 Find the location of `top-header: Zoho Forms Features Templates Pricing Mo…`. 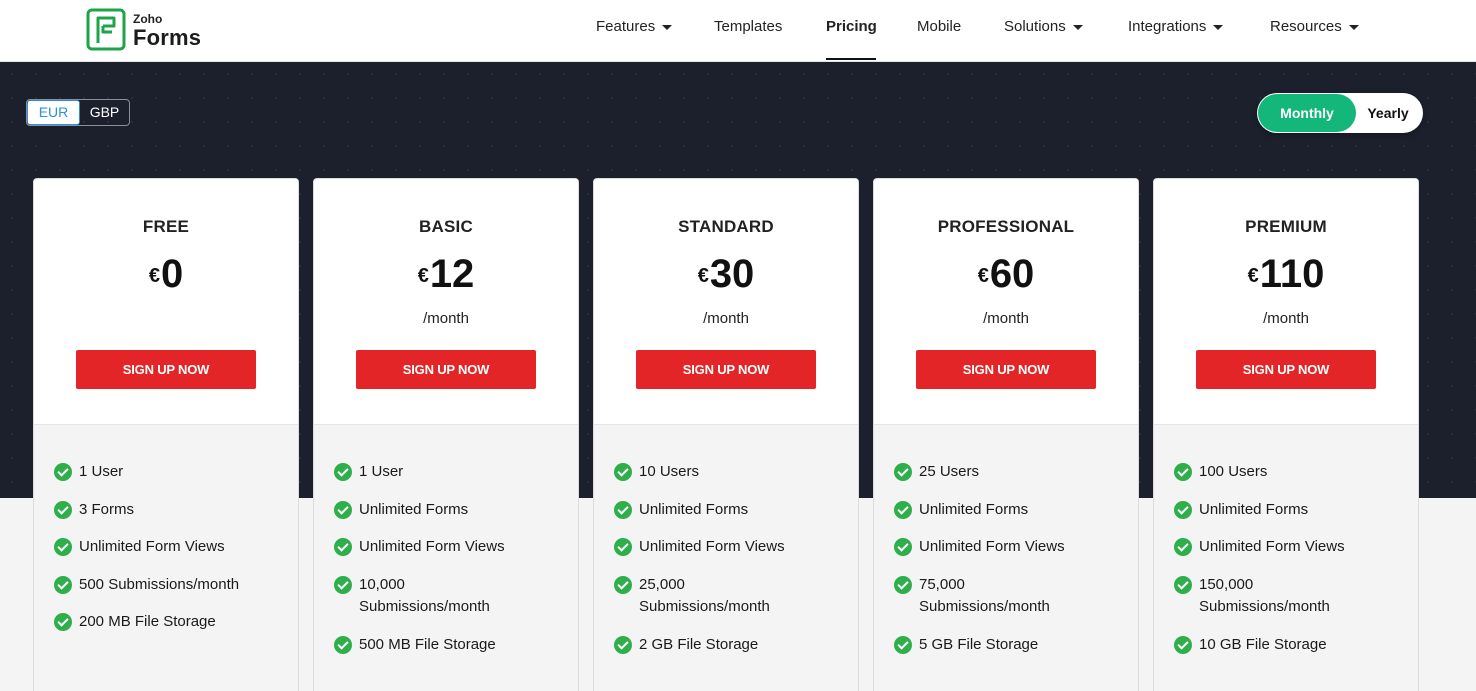

top-header: Zoho Forms Features Templates Pricing Mo… is located at coordinates (738, 31).